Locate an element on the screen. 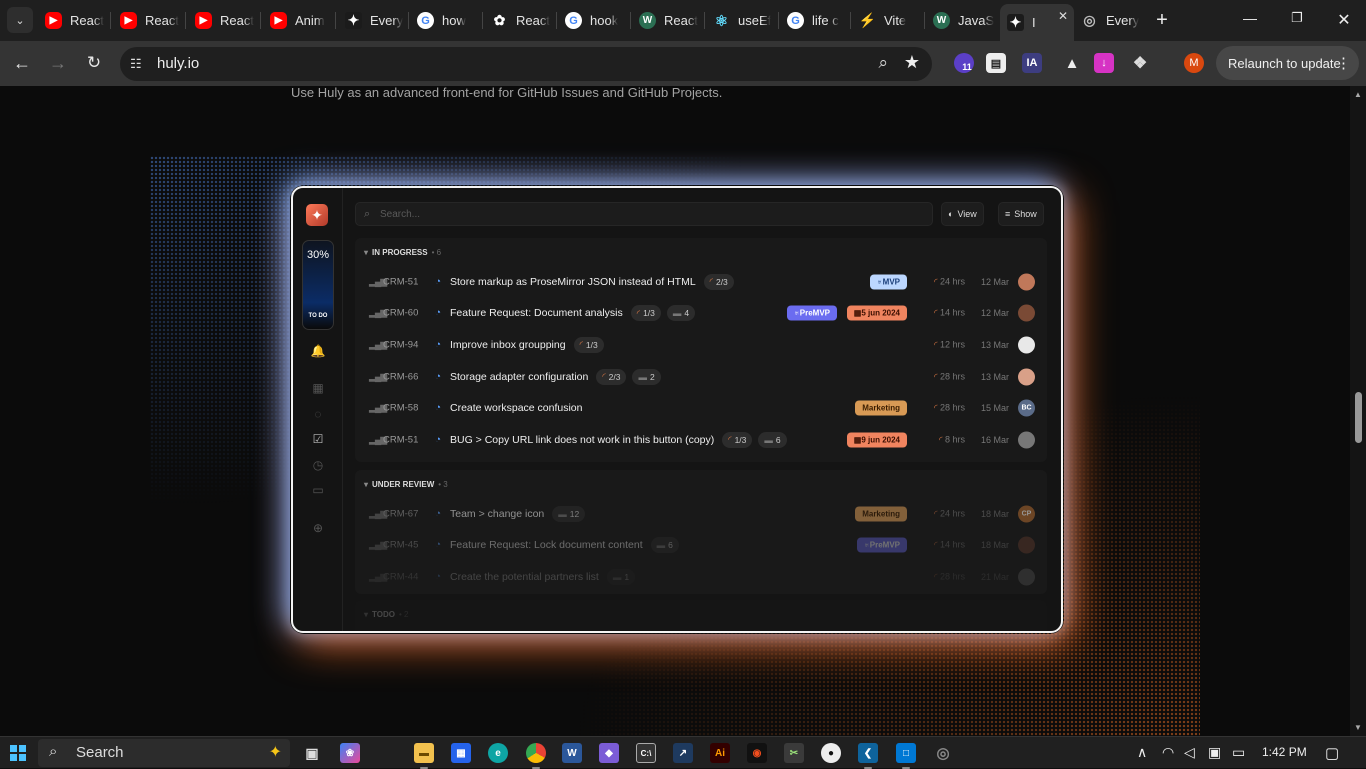 The width and height of the screenshot is (1366, 769). app-icon: ↗ is located at coordinates (683, 753).